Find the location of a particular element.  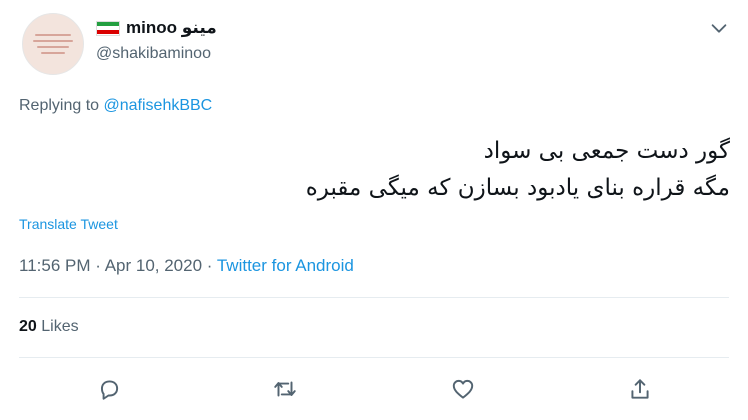

tweet-time: 11:56 PM is located at coordinates (55, 265).